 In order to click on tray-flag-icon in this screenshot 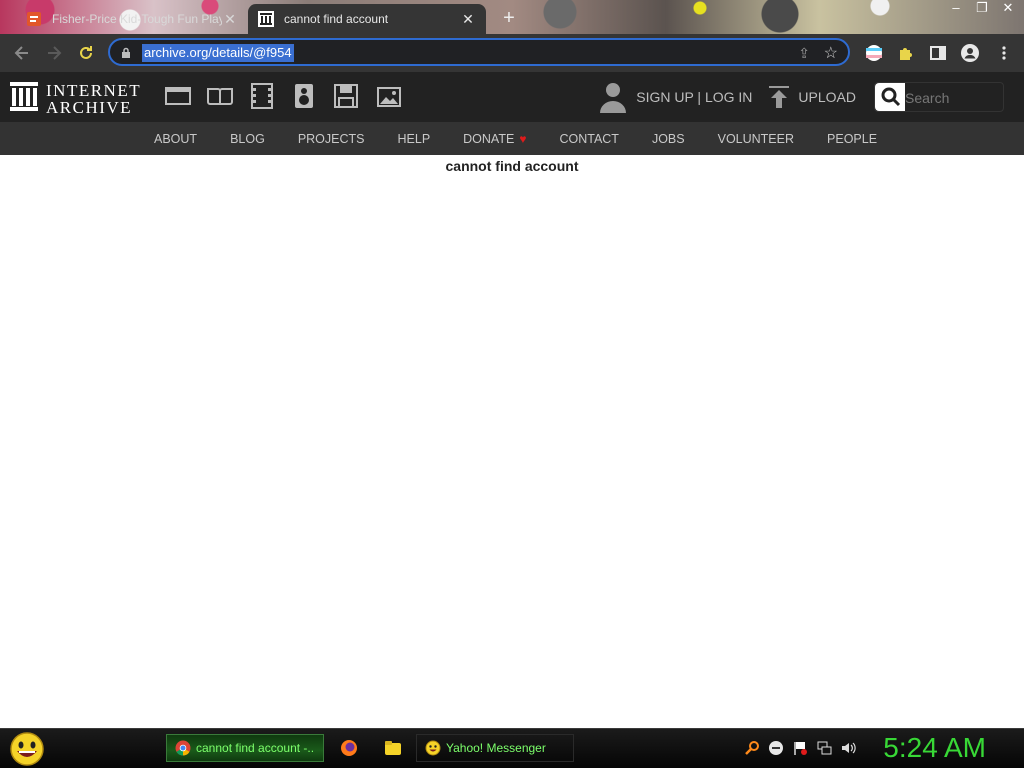, I will do `click(800, 748)`.